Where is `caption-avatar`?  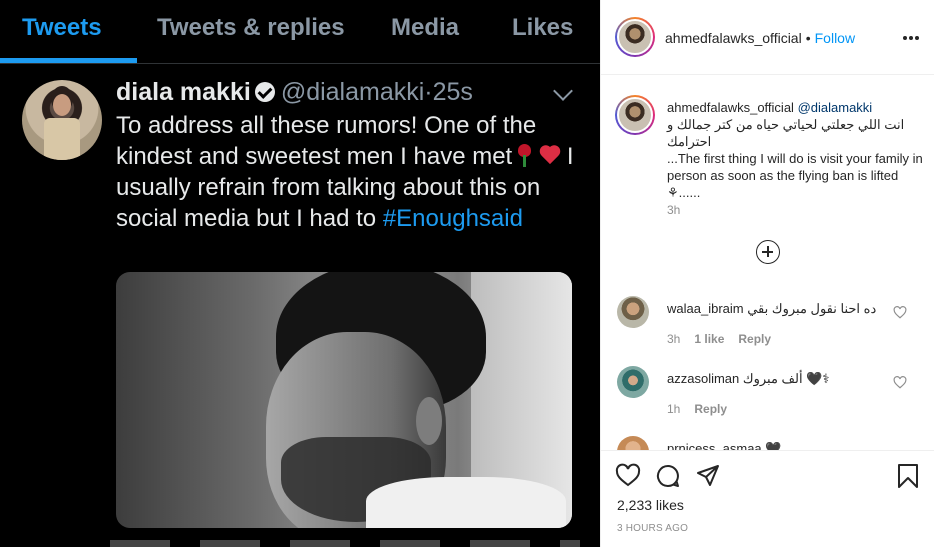 caption-avatar is located at coordinates (635, 115).